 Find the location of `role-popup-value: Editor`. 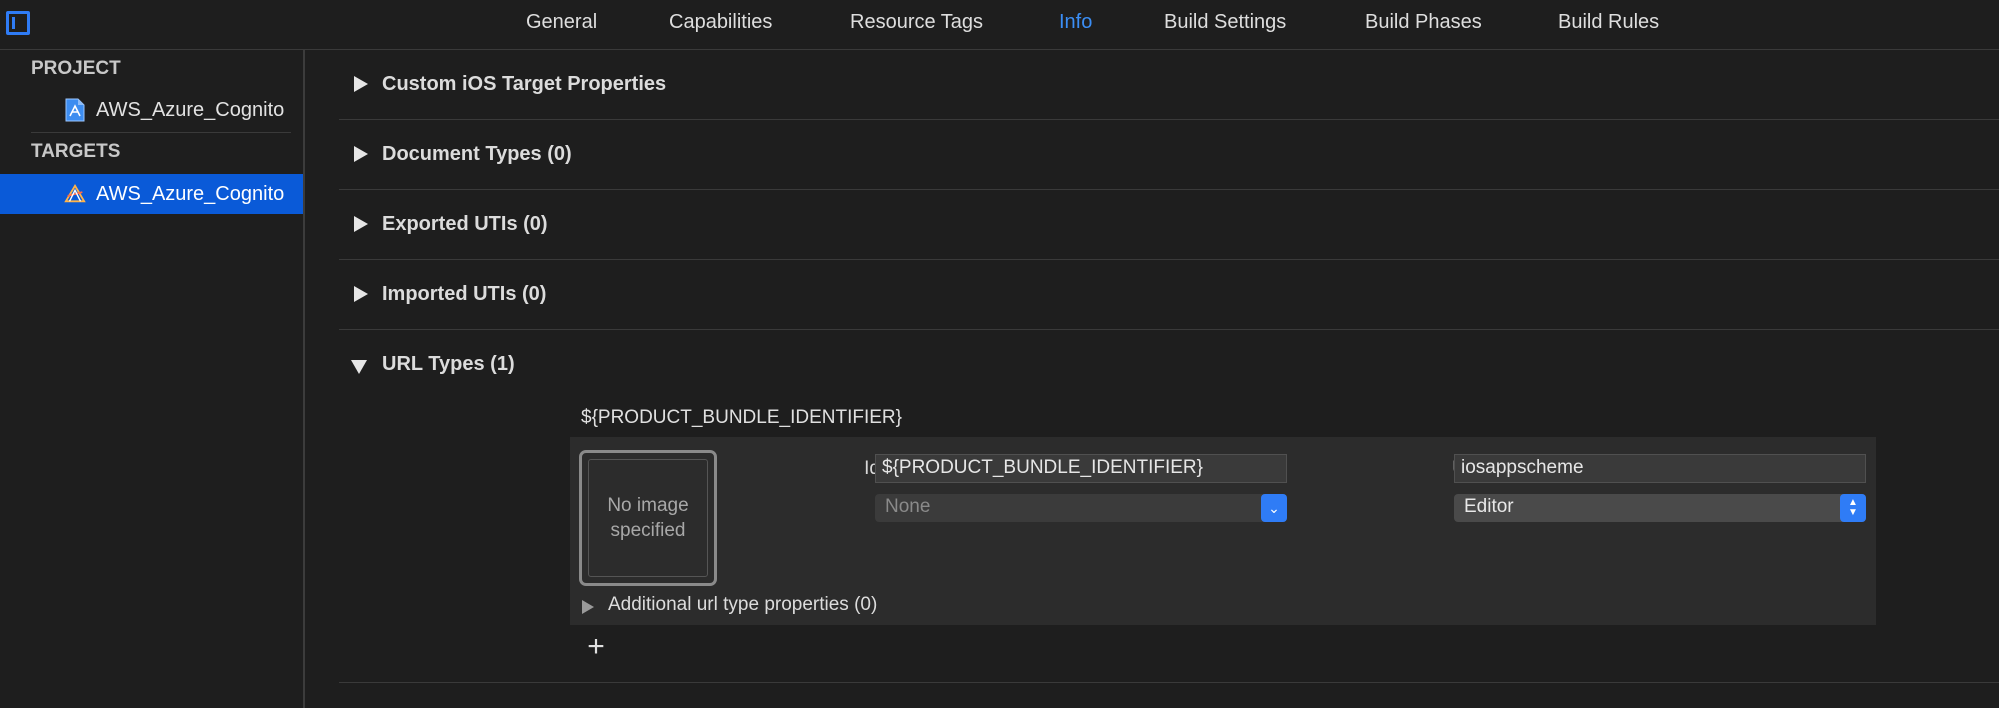

role-popup-value: Editor is located at coordinates (1489, 506).